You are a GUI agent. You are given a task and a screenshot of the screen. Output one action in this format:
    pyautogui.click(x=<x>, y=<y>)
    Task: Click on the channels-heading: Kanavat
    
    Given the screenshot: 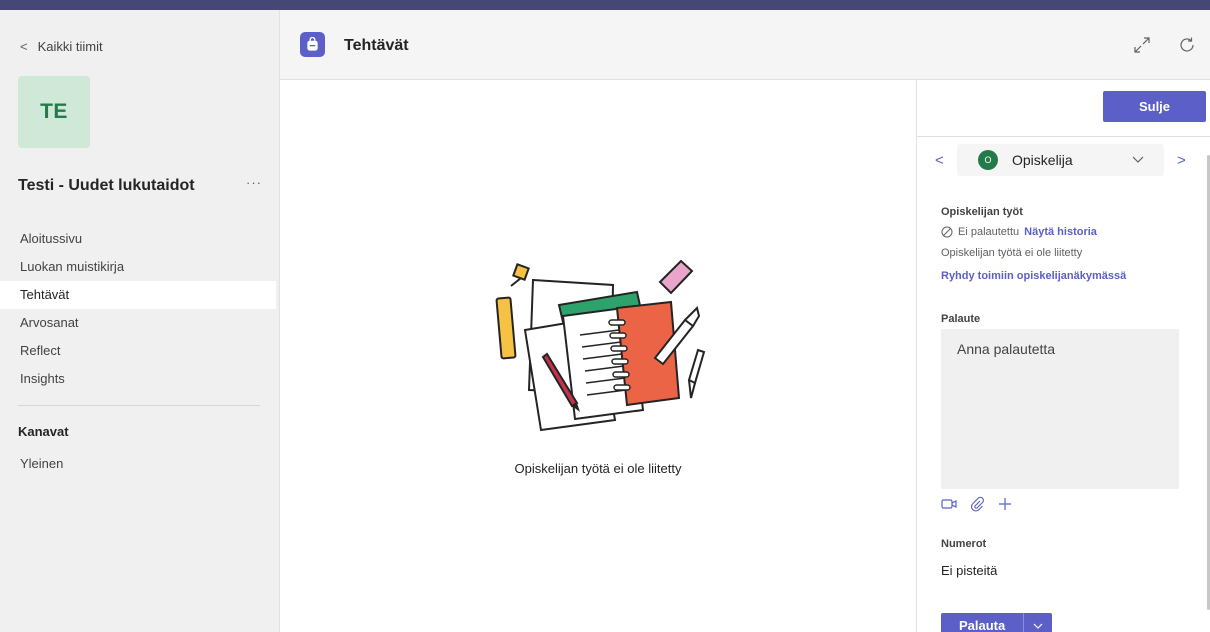 What is the action you would take?
    pyautogui.click(x=43, y=431)
    